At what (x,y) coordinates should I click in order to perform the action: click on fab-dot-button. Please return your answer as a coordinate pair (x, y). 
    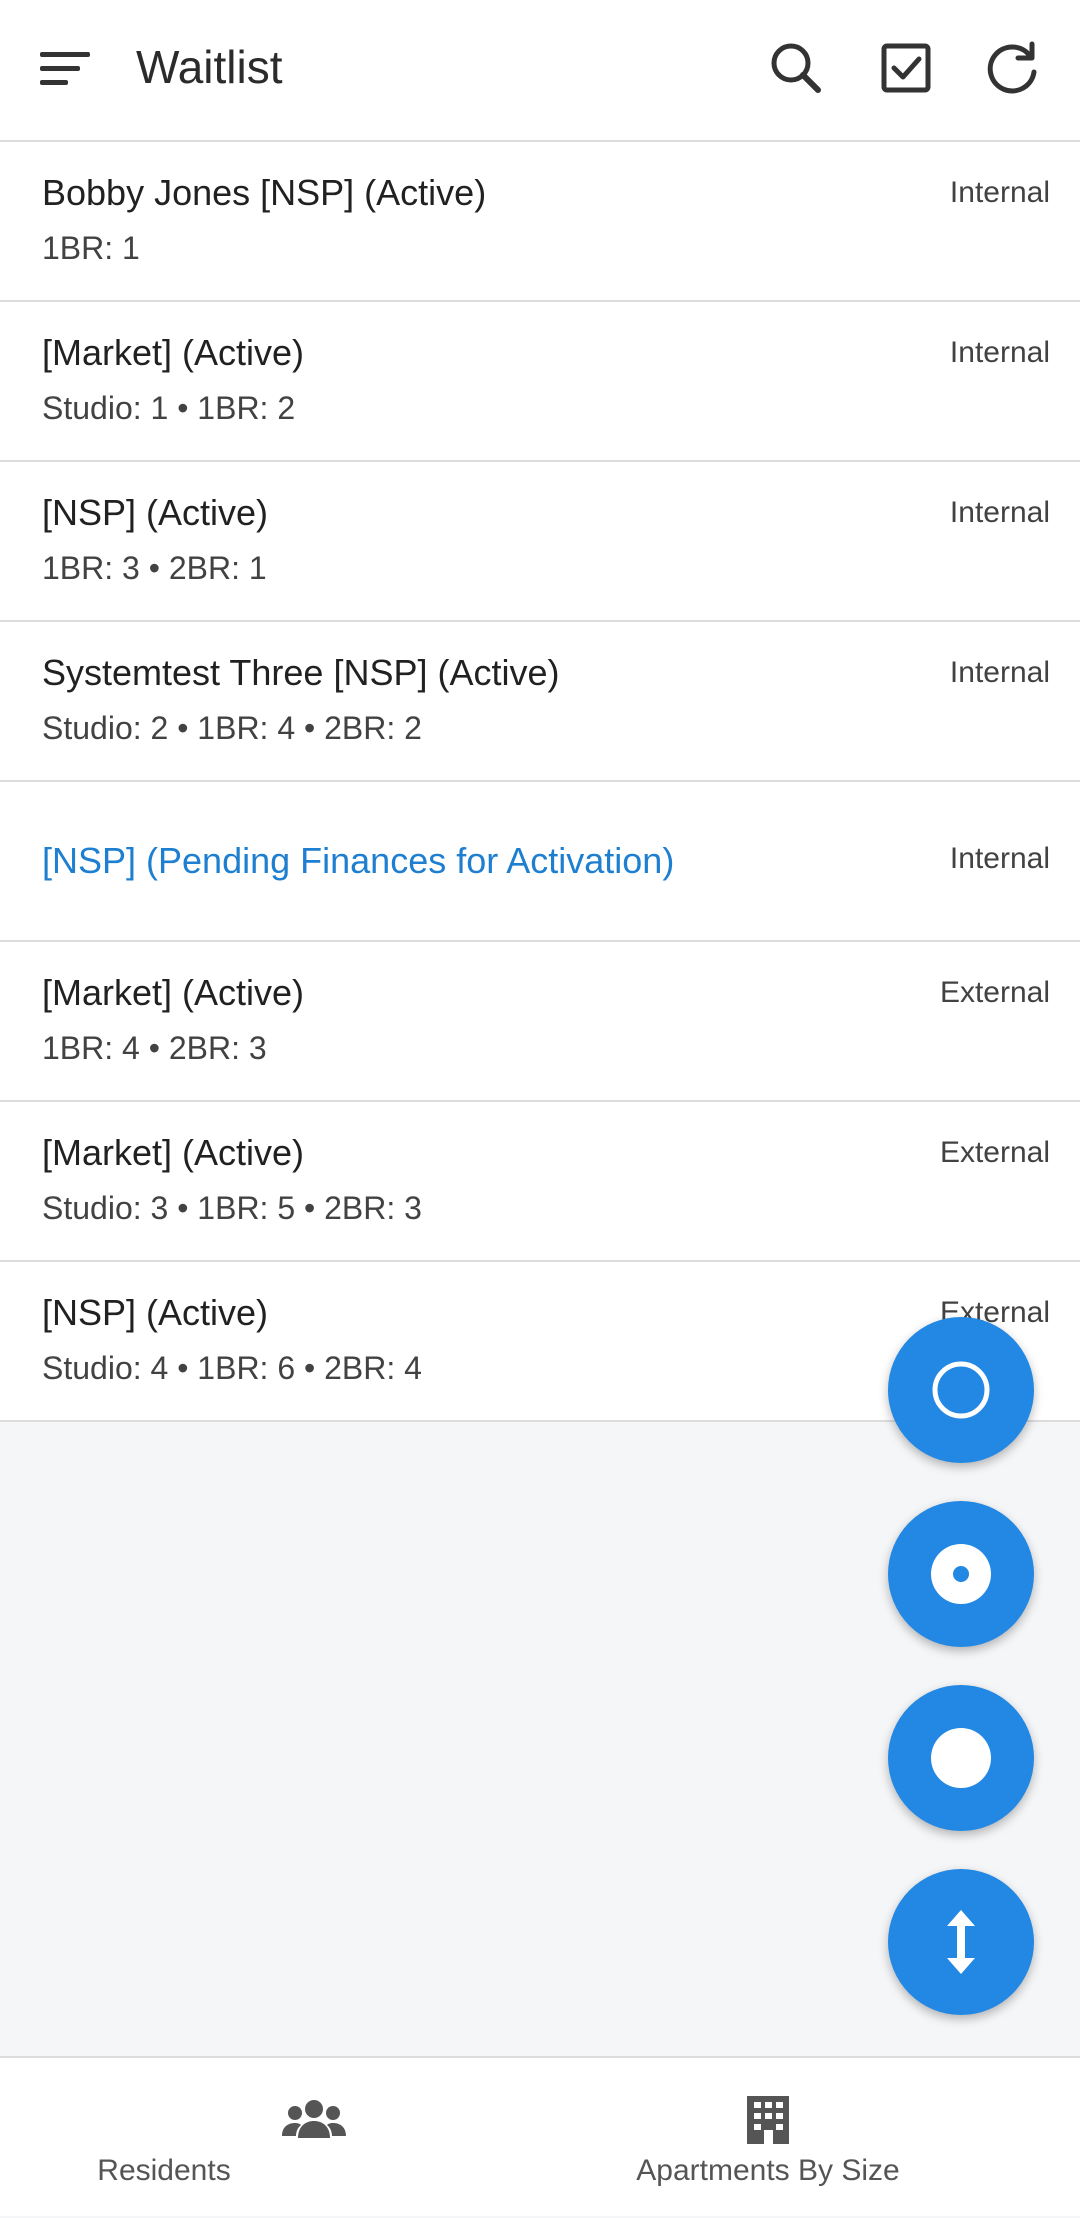
    Looking at the image, I should click on (961, 1574).